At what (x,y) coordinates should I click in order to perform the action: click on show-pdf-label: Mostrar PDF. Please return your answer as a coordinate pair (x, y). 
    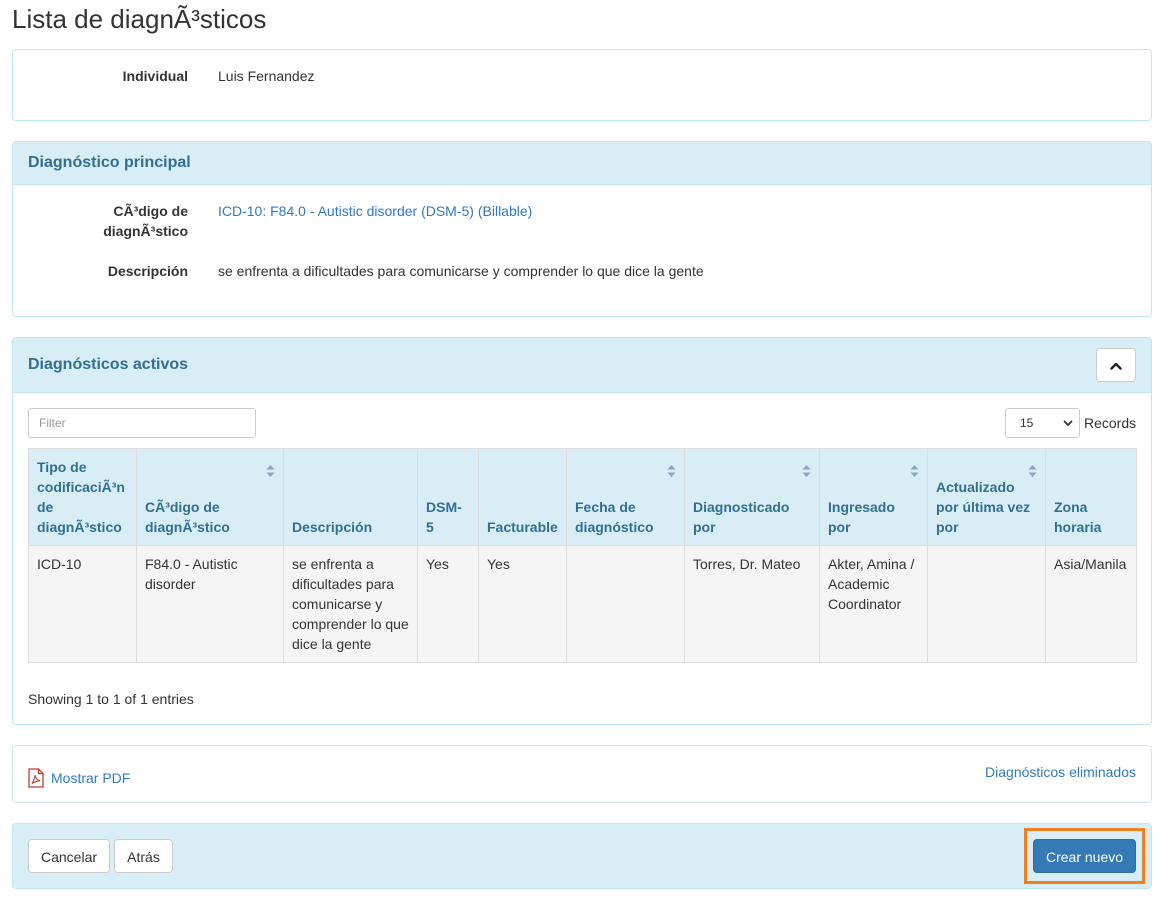
    Looking at the image, I should click on (91, 778).